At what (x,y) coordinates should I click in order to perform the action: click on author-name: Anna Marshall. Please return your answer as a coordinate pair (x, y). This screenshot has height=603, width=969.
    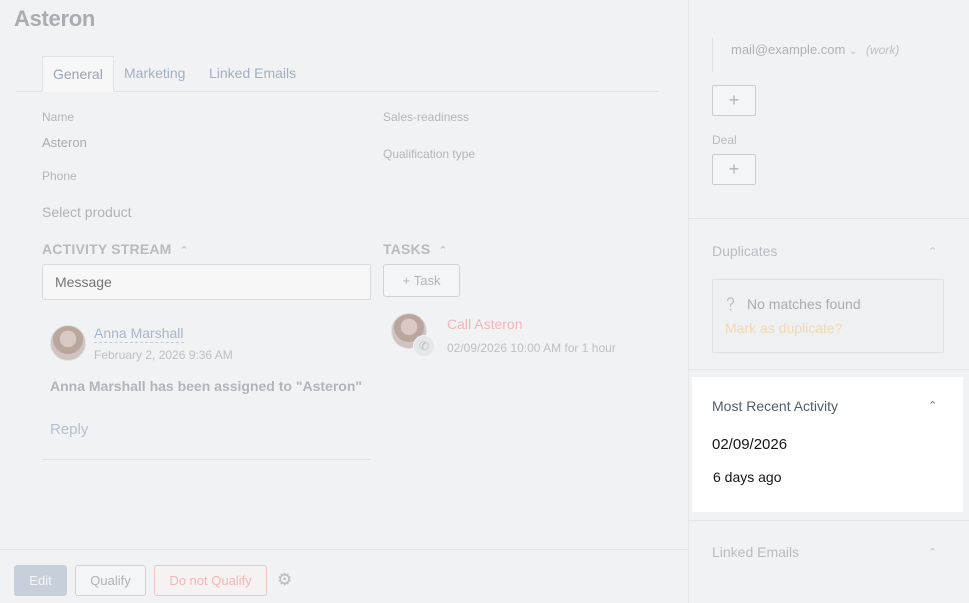
    Looking at the image, I should click on (139, 334).